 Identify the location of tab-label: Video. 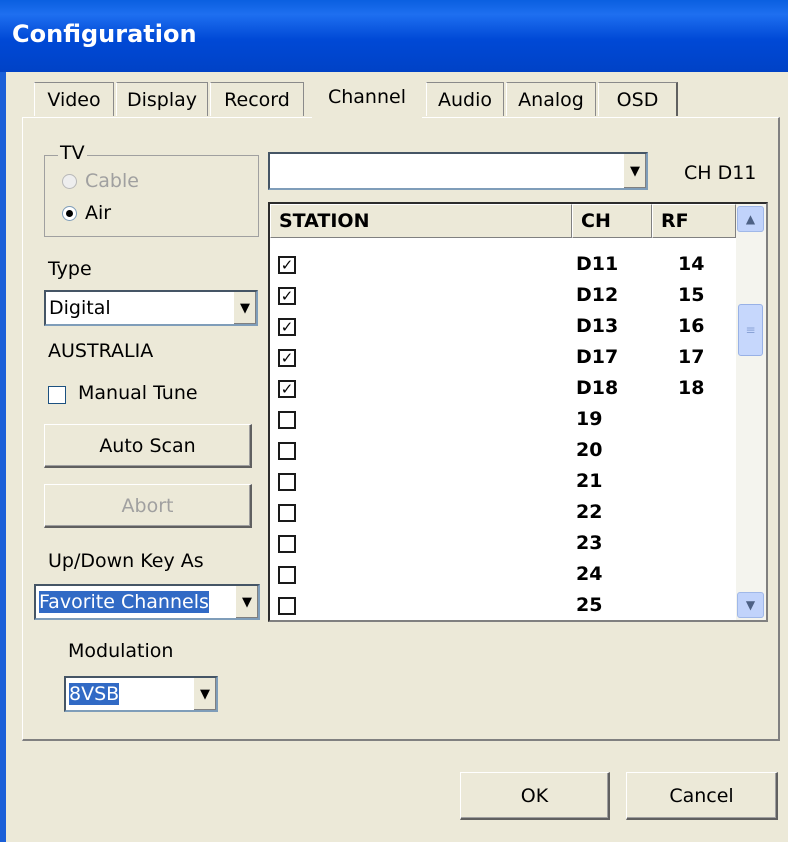
(74, 99).